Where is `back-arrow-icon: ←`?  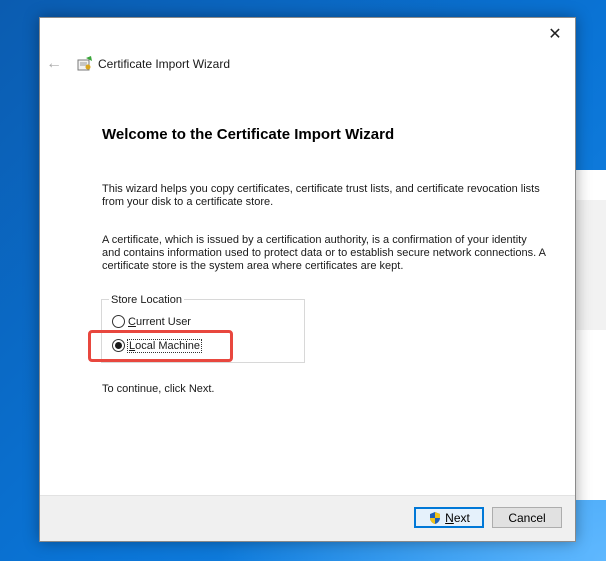 back-arrow-icon: ← is located at coordinates (54, 63).